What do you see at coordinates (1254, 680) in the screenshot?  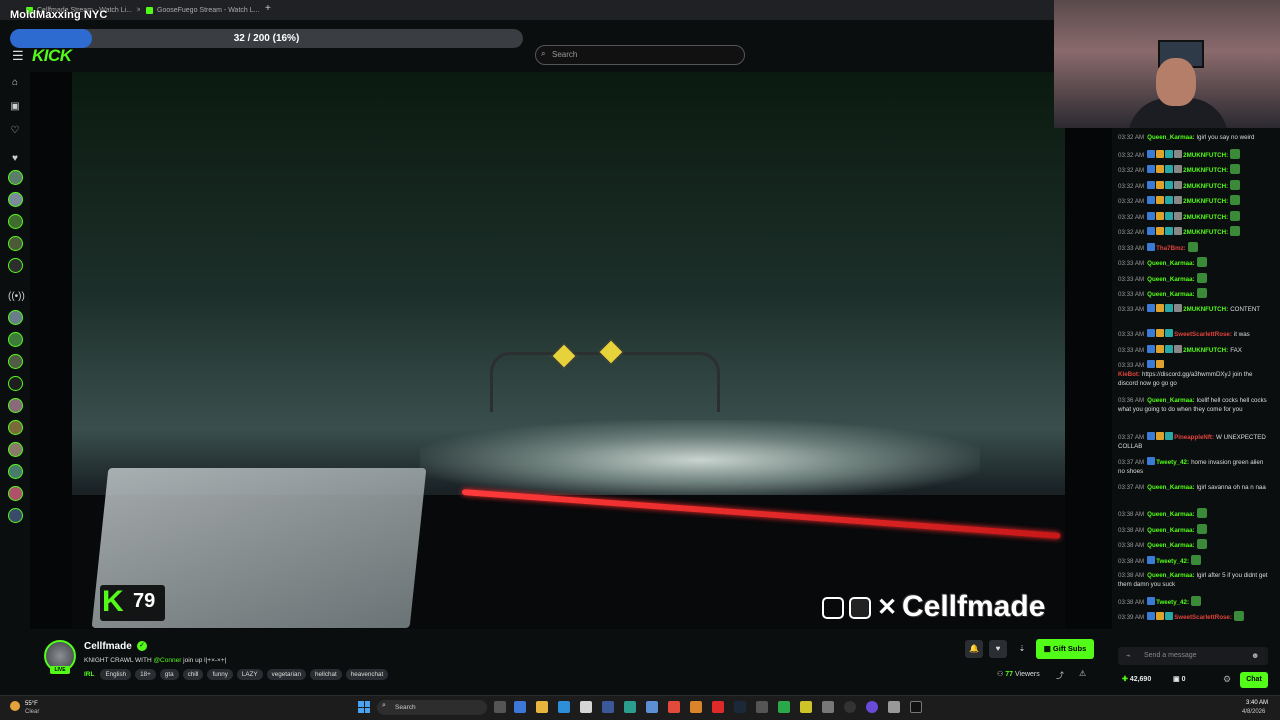 I see `chat-send-button: Chat` at bounding box center [1254, 680].